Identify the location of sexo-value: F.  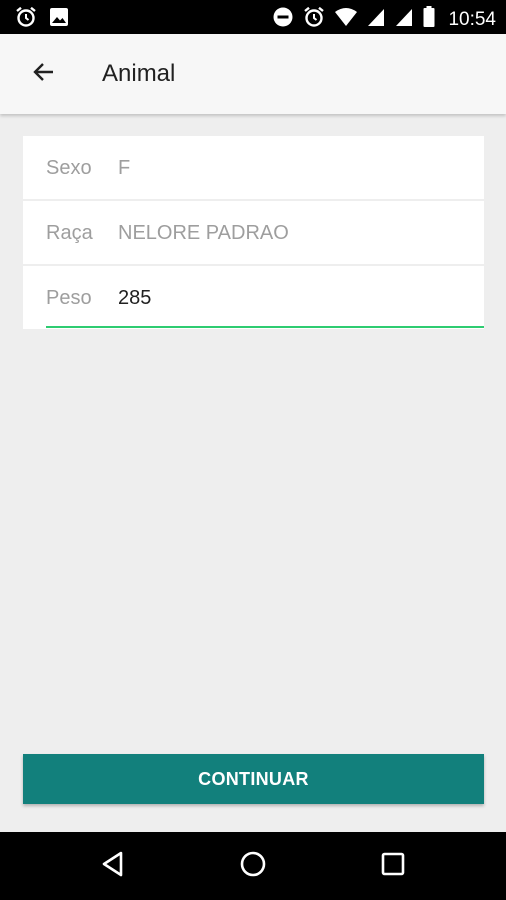
(124, 168).